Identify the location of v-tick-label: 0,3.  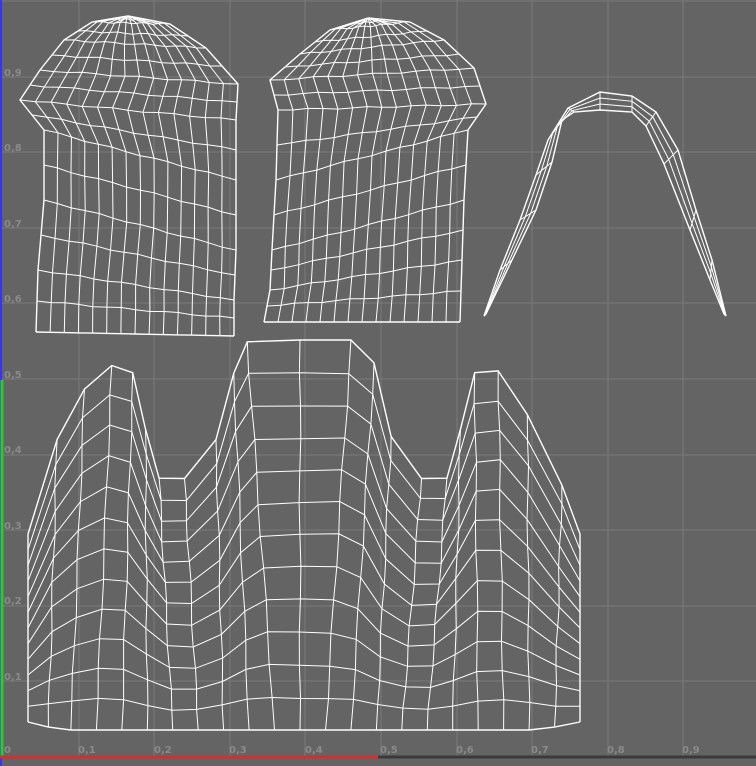
(13, 526).